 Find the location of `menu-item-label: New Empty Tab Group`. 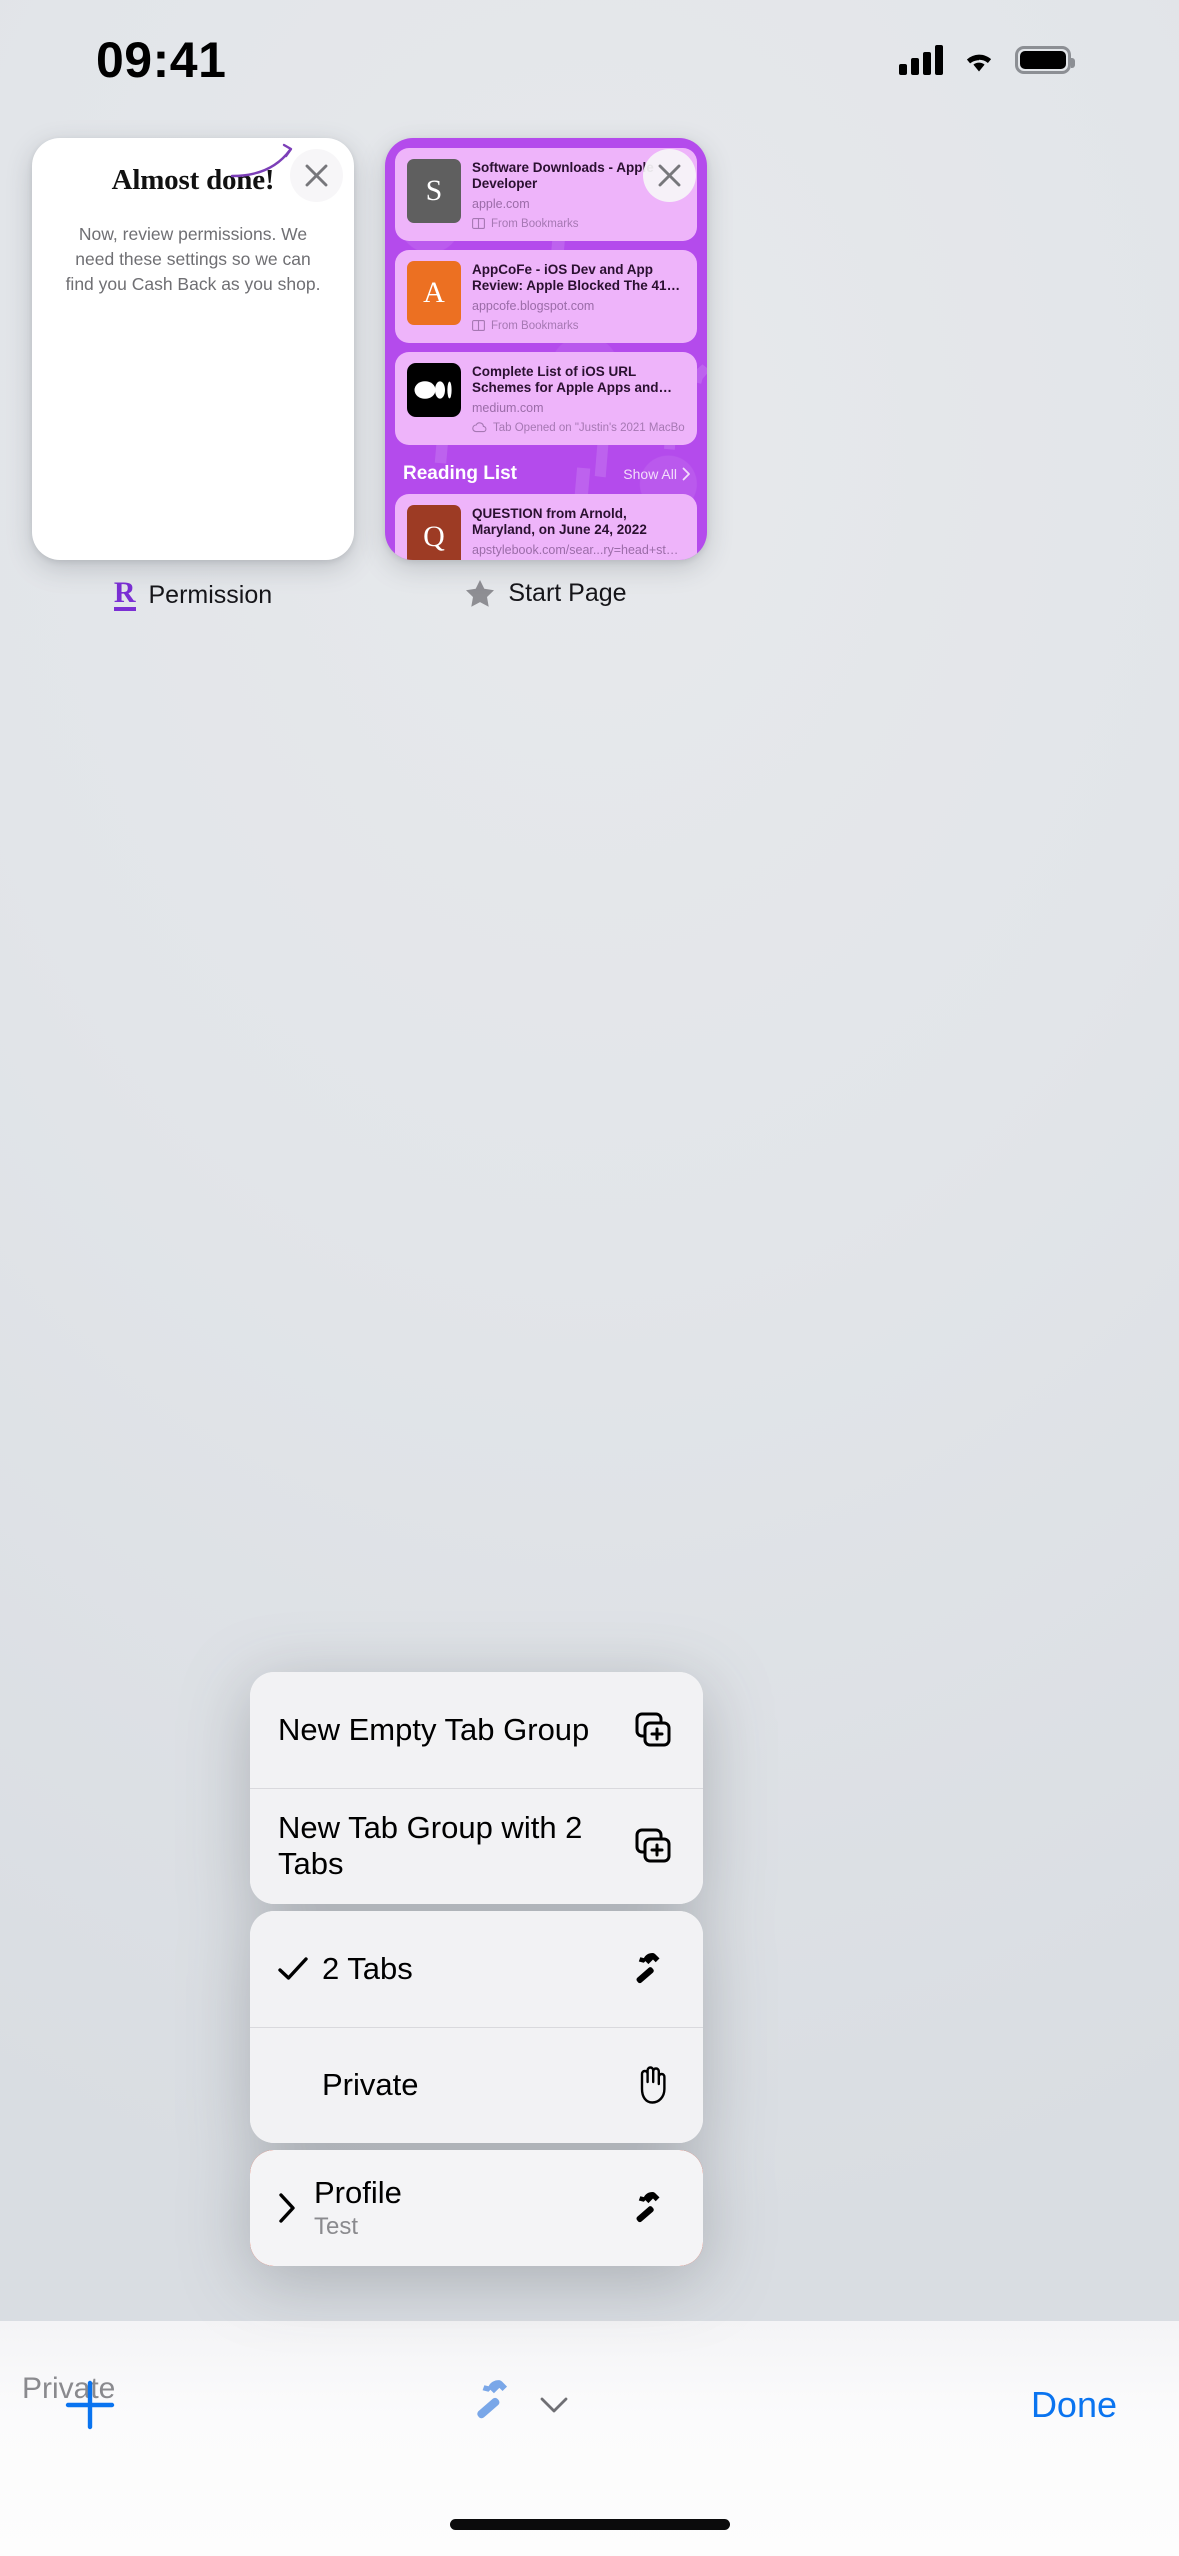

menu-item-label: New Empty Tab Group is located at coordinates (434, 1730).